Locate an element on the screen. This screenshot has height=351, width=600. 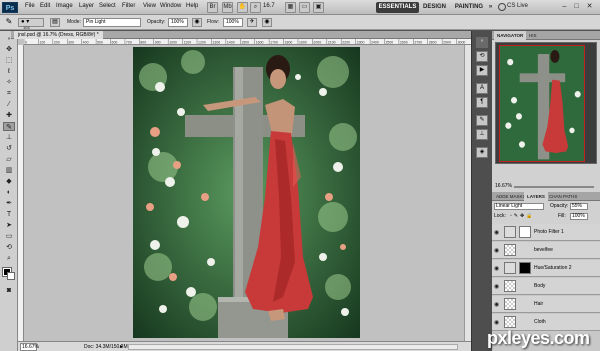
flow-field: 100% is located at coordinates (233, 22).